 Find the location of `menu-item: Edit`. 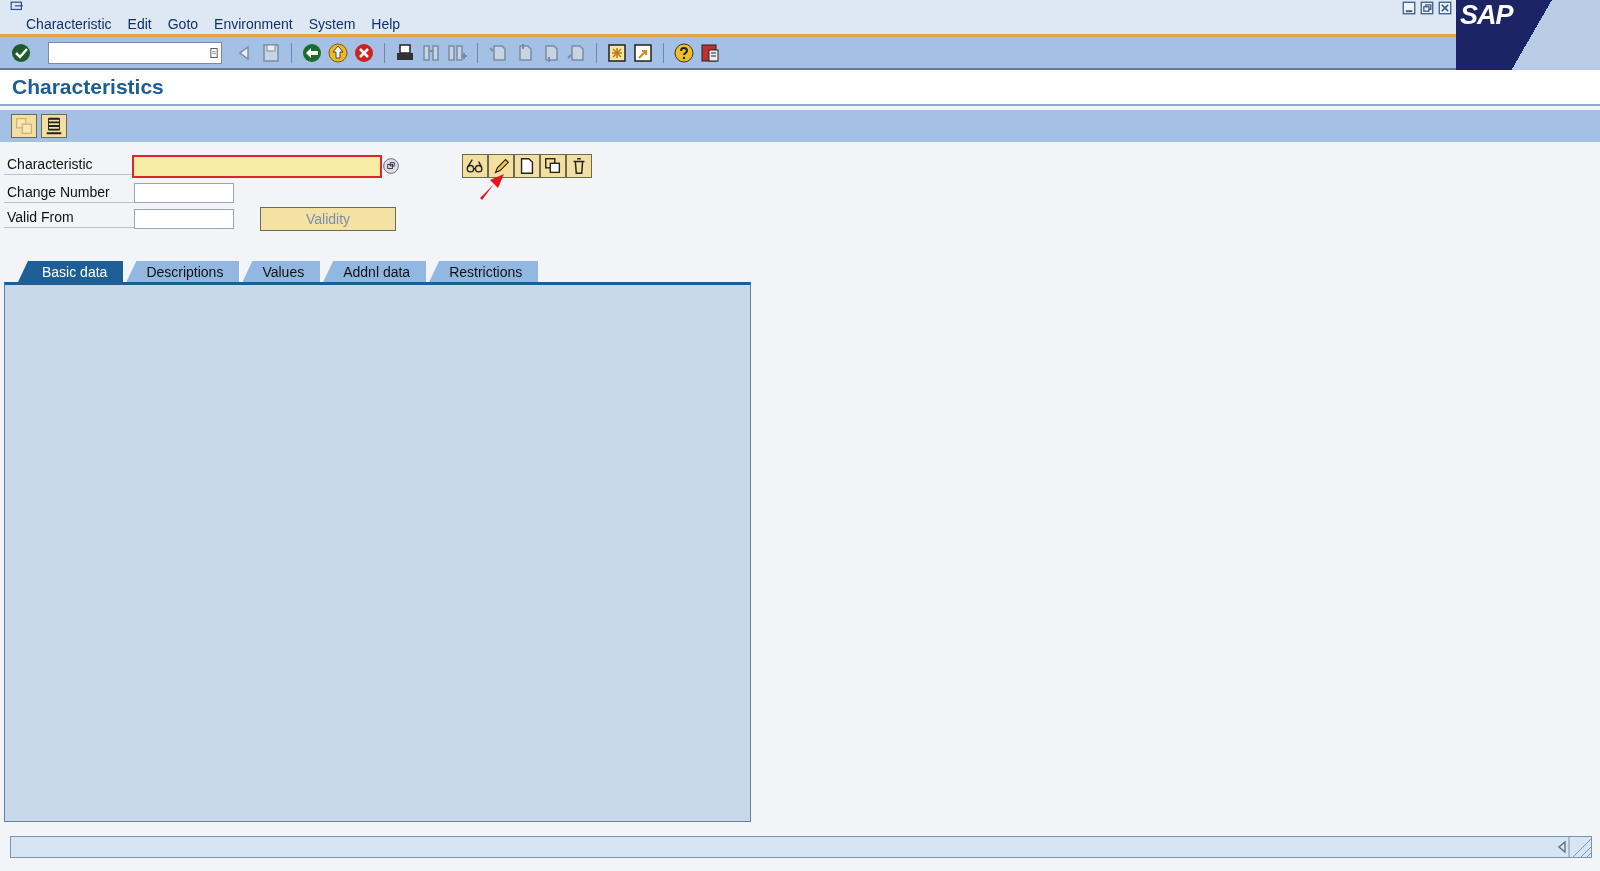

menu-item: Edit is located at coordinates (139, 24).